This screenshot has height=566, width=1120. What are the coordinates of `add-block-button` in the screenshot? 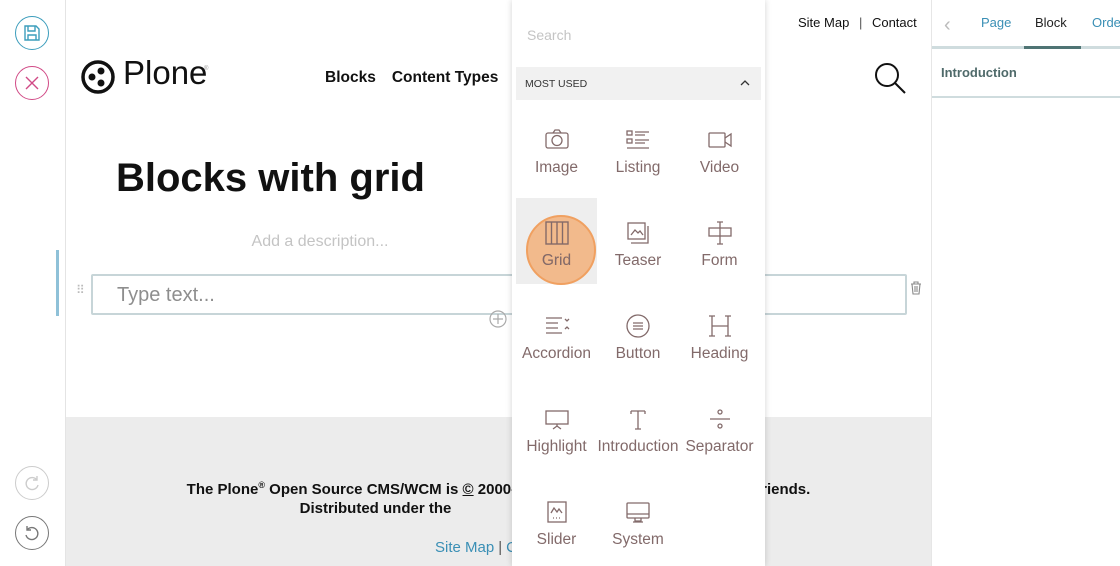 It's located at (498, 321).